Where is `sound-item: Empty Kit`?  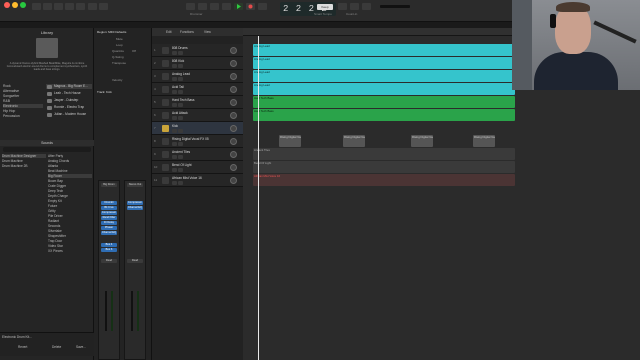
sound-item: Empty Kit is located at coordinates (55, 201).